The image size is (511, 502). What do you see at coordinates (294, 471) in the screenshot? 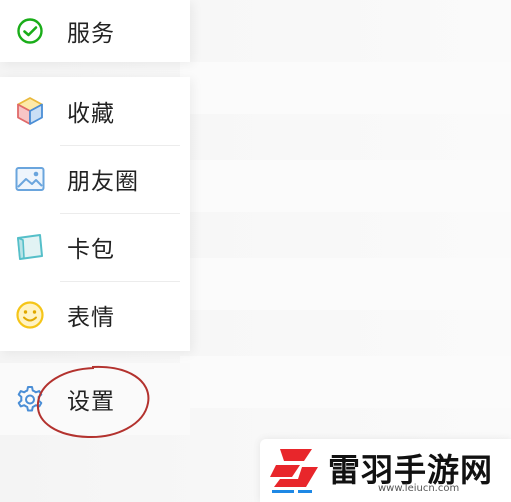
I see `site-logo-icon` at bounding box center [294, 471].